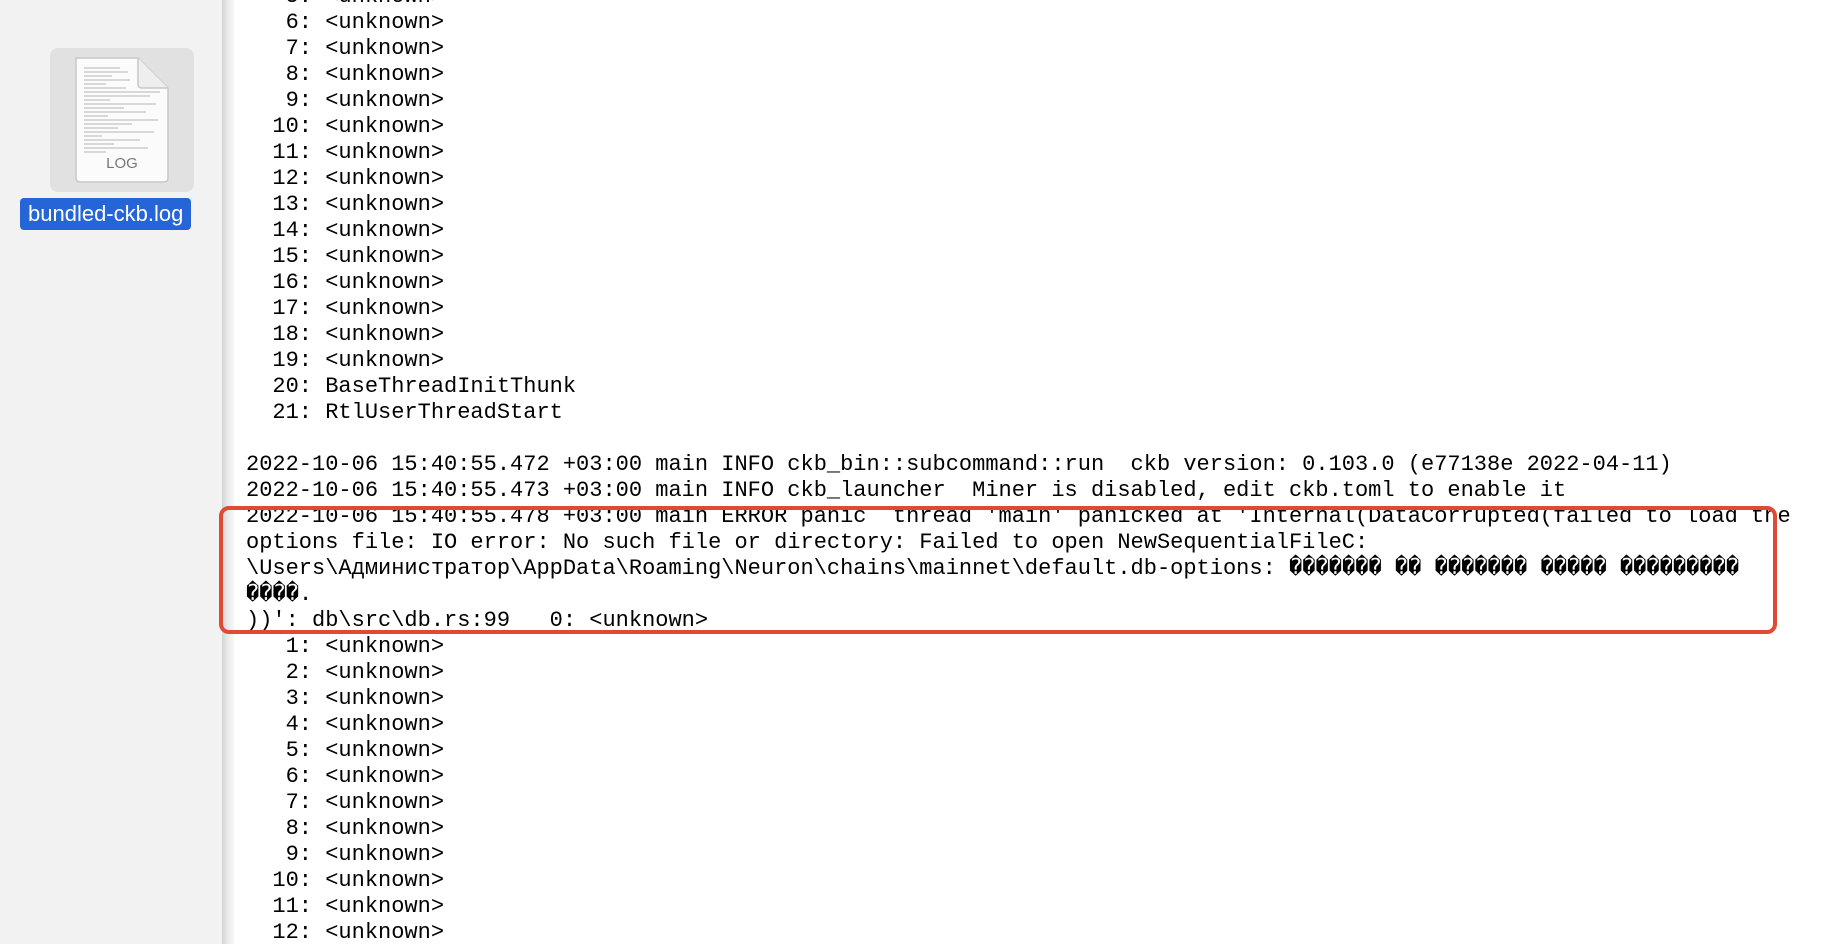 This screenshot has width=1822, height=946. I want to click on file-name-label: bundled-ckb.log, so click(106, 214).